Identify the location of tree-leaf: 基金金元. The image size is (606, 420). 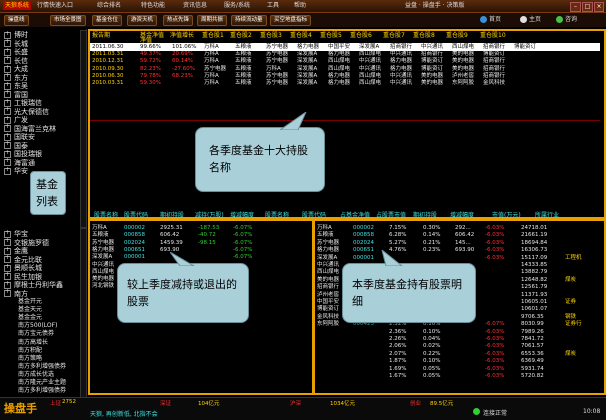
(30, 318).